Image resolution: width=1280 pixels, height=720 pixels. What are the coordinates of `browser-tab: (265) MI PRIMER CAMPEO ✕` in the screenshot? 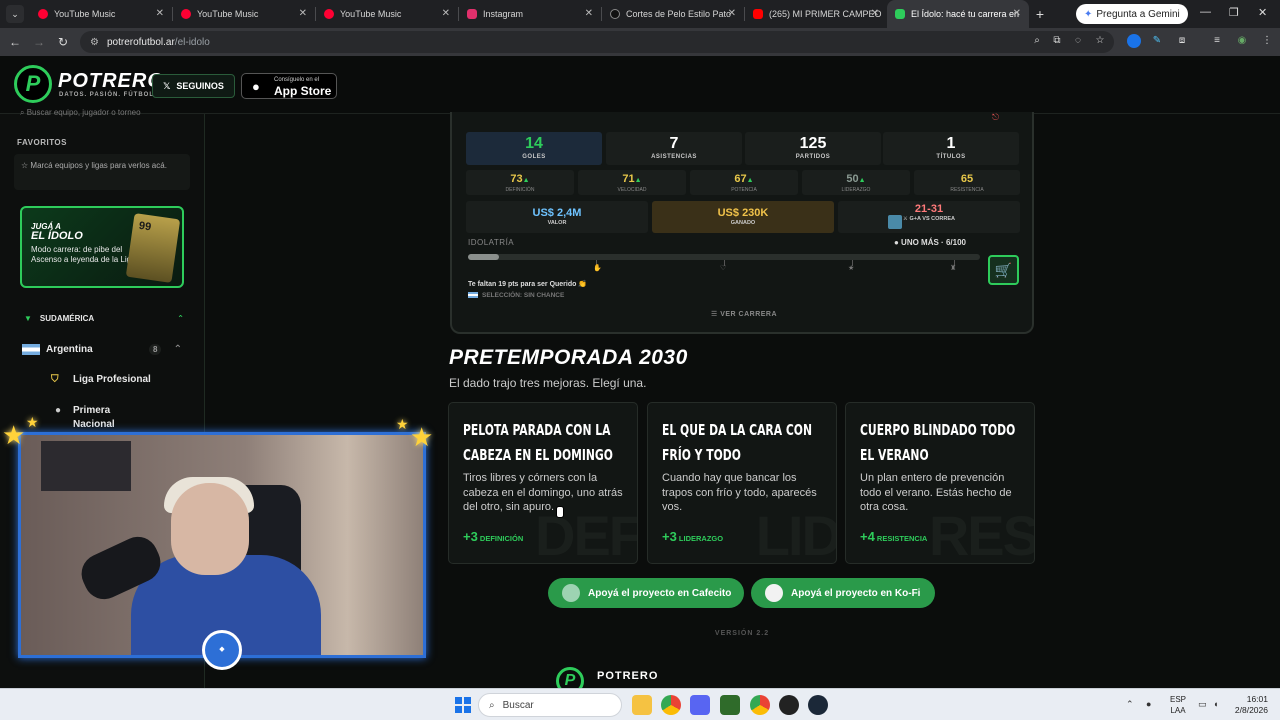 It's located at (816, 14).